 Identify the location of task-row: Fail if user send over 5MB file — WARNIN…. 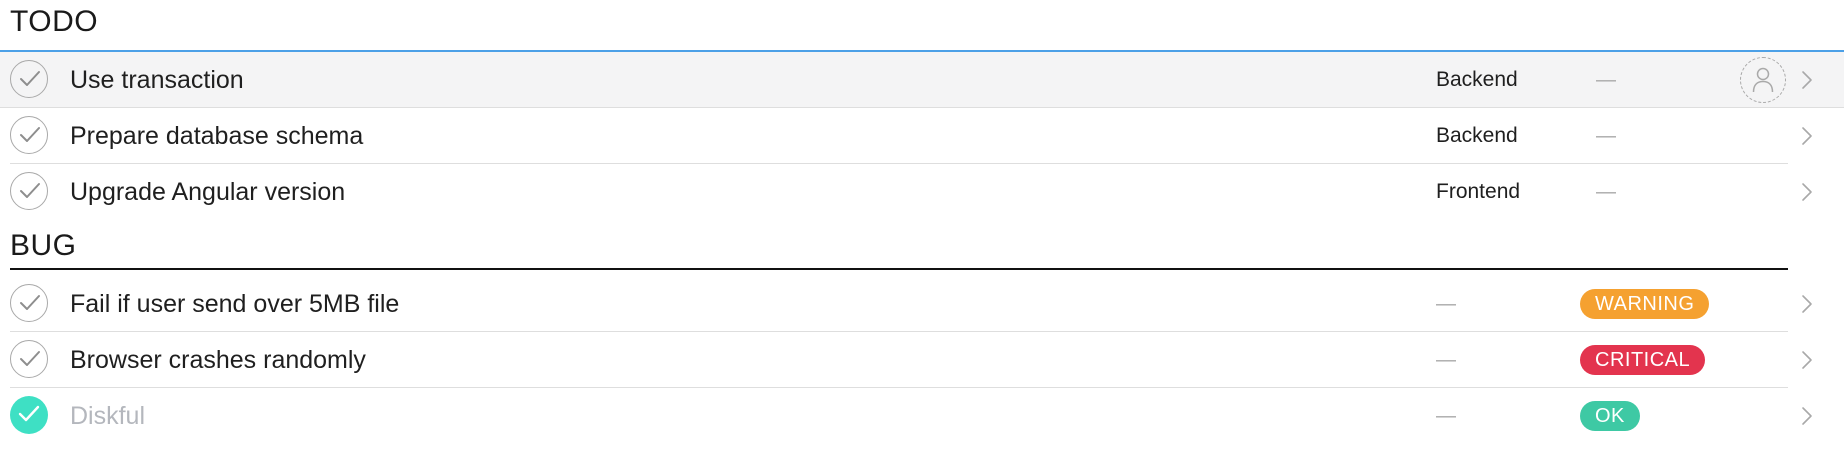
(922, 304).